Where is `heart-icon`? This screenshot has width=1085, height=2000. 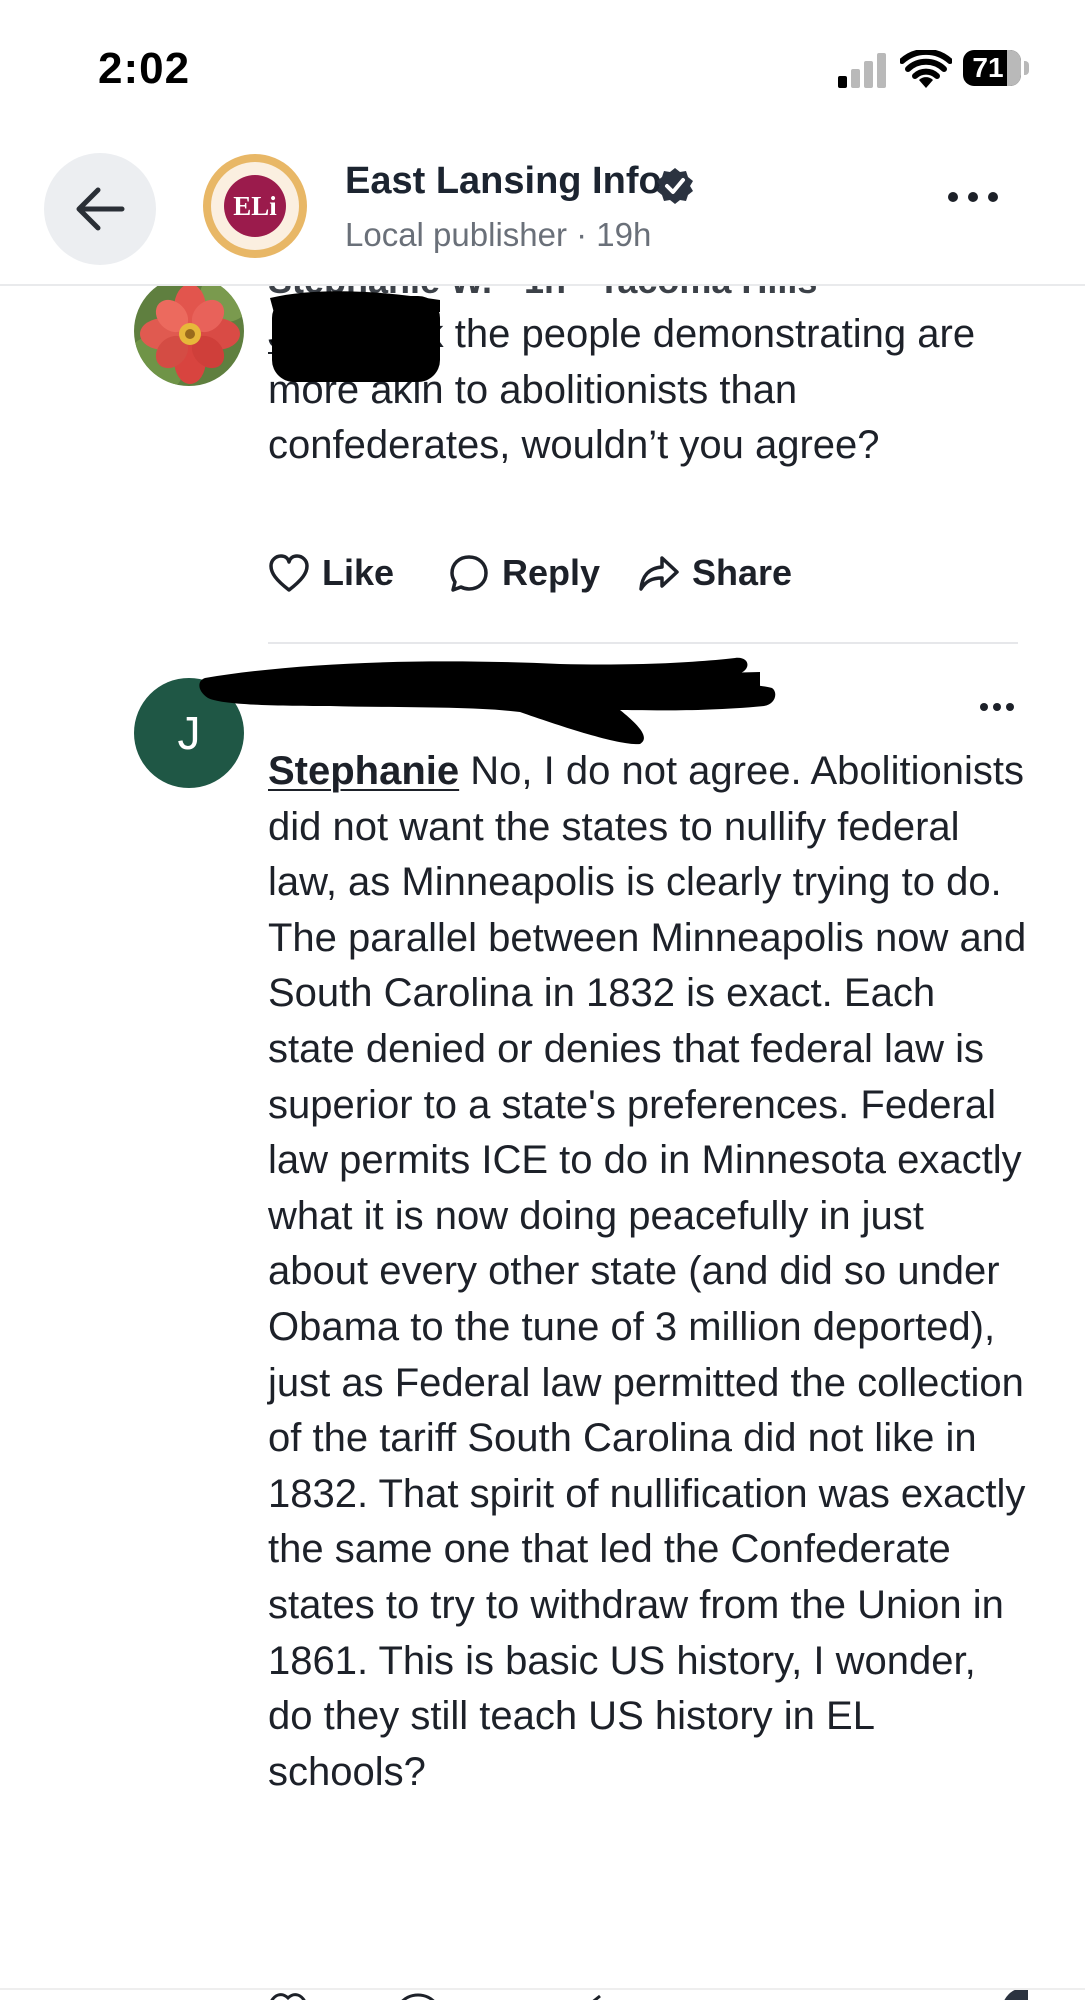
heart-icon is located at coordinates (289, 573).